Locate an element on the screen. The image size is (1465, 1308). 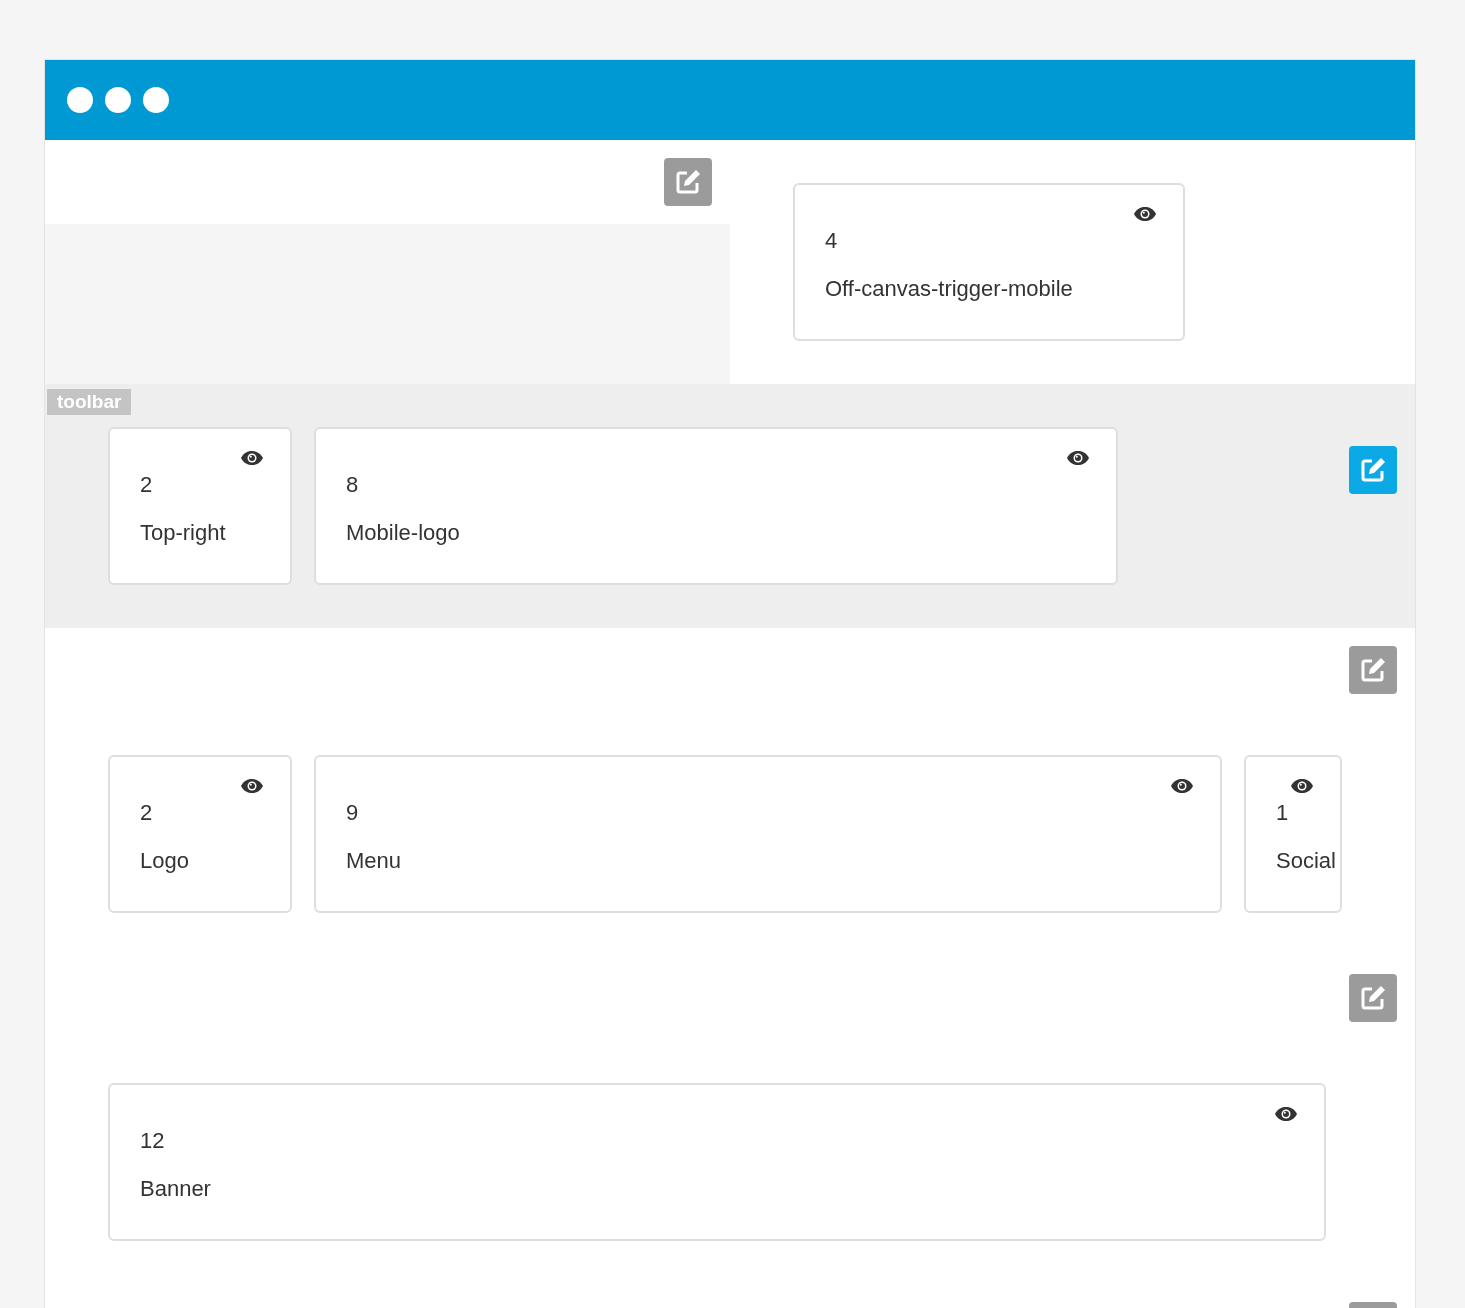
module-position-number: 8 is located at coordinates (352, 485).